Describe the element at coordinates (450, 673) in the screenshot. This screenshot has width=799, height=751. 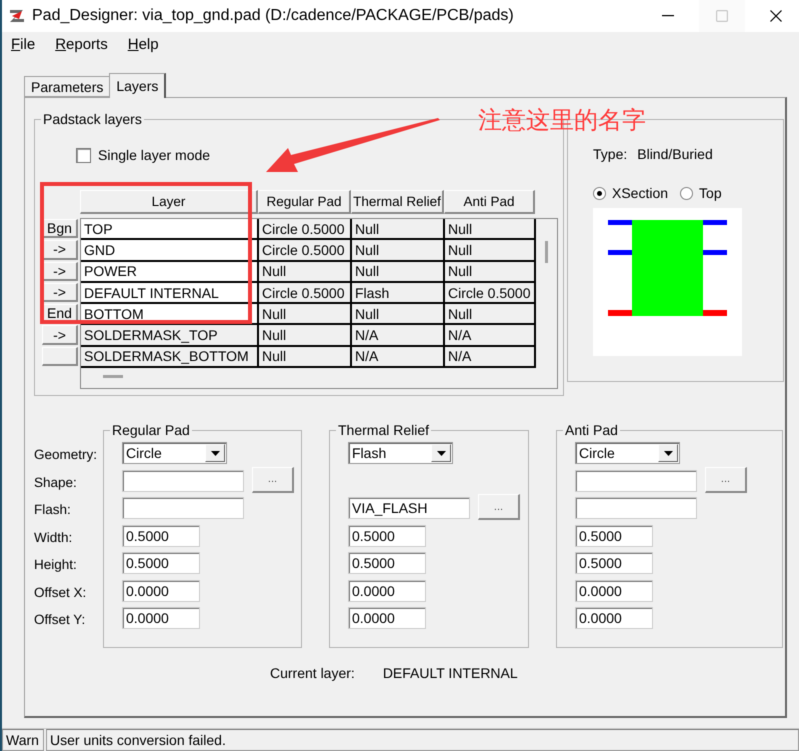
I see `current-layer-value: DEFAULT INTERNAL` at that location.